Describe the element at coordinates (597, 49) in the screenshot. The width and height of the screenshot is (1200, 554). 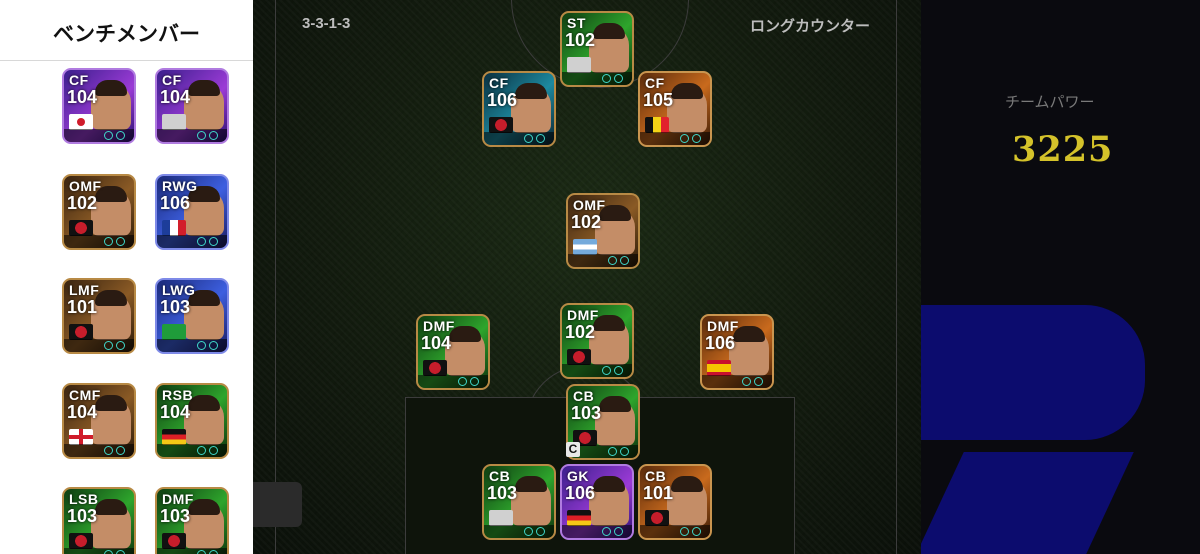
I see `player-card-st: ST 102` at that location.